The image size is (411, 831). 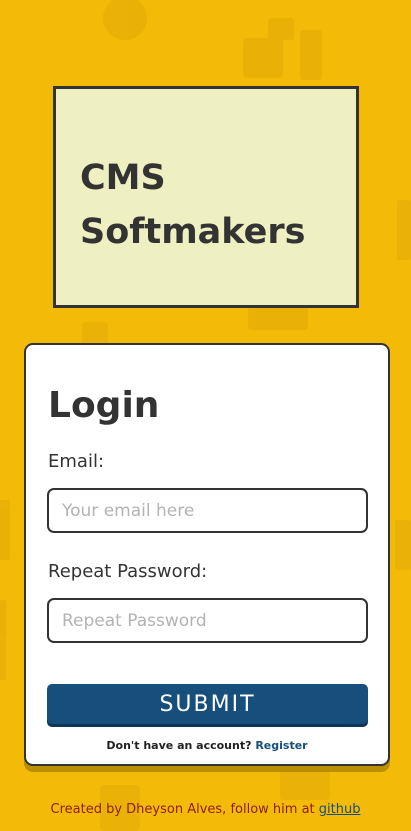 What do you see at coordinates (182, 809) in the screenshot?
I see `footer-text: Created by Dheyson Alves, follow him at` at bounding box center [182, 809].